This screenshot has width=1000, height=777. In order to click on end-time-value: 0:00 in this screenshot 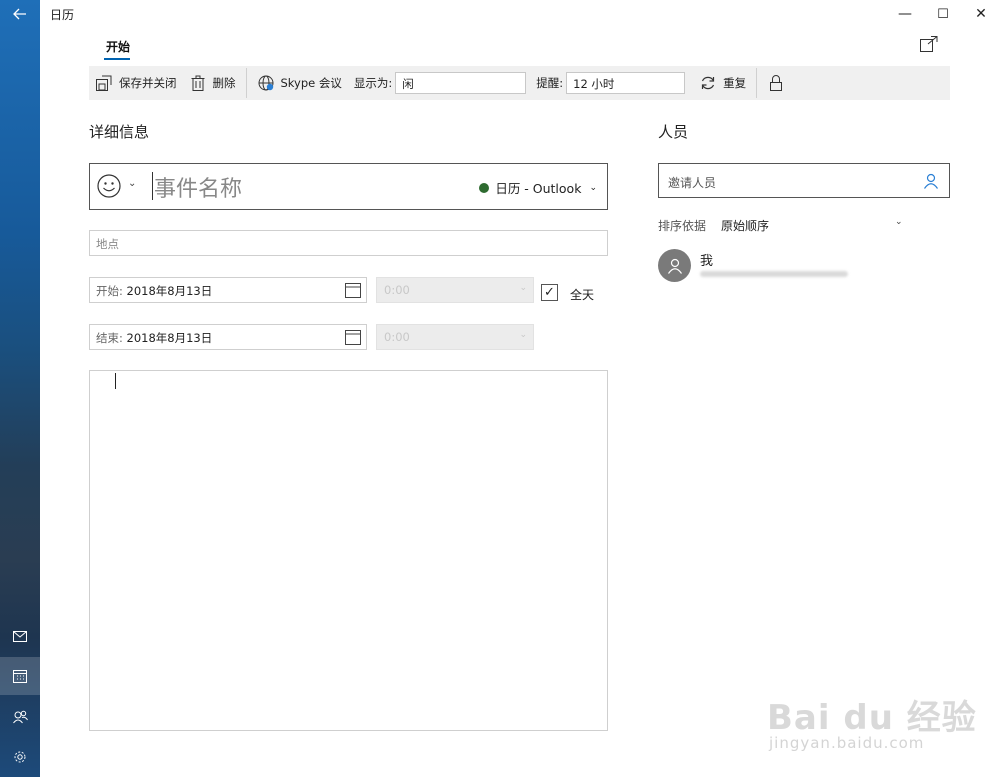, I will do `click(397, 337)`.